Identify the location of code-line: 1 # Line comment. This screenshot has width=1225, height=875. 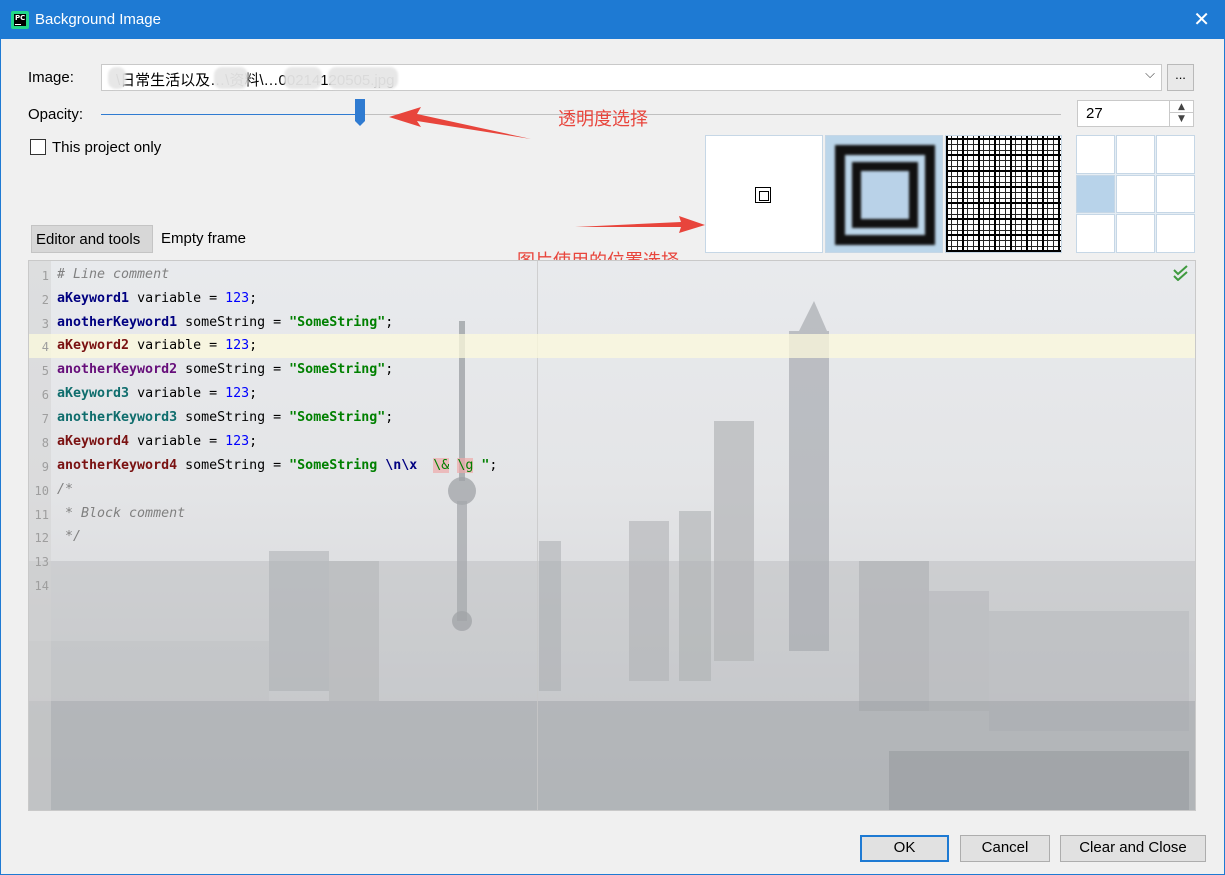
(105, 275).